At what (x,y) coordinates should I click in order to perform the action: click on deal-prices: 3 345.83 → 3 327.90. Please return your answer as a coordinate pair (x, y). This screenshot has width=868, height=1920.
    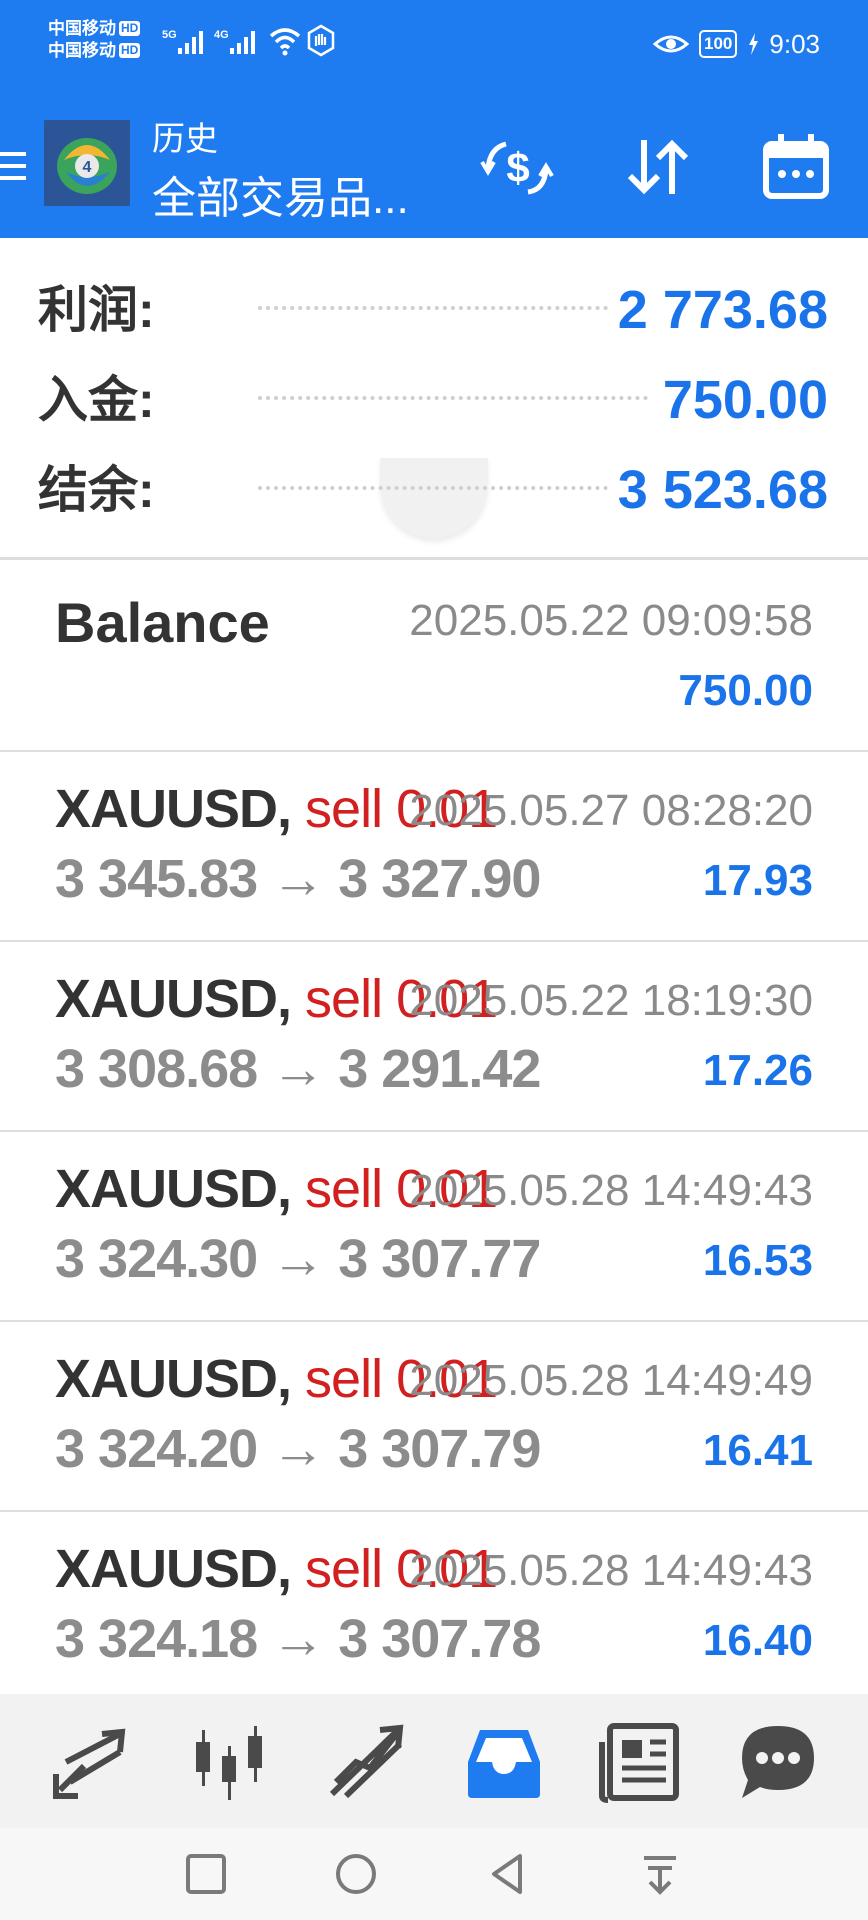
    Looking at the image, I should click on (298, 879).